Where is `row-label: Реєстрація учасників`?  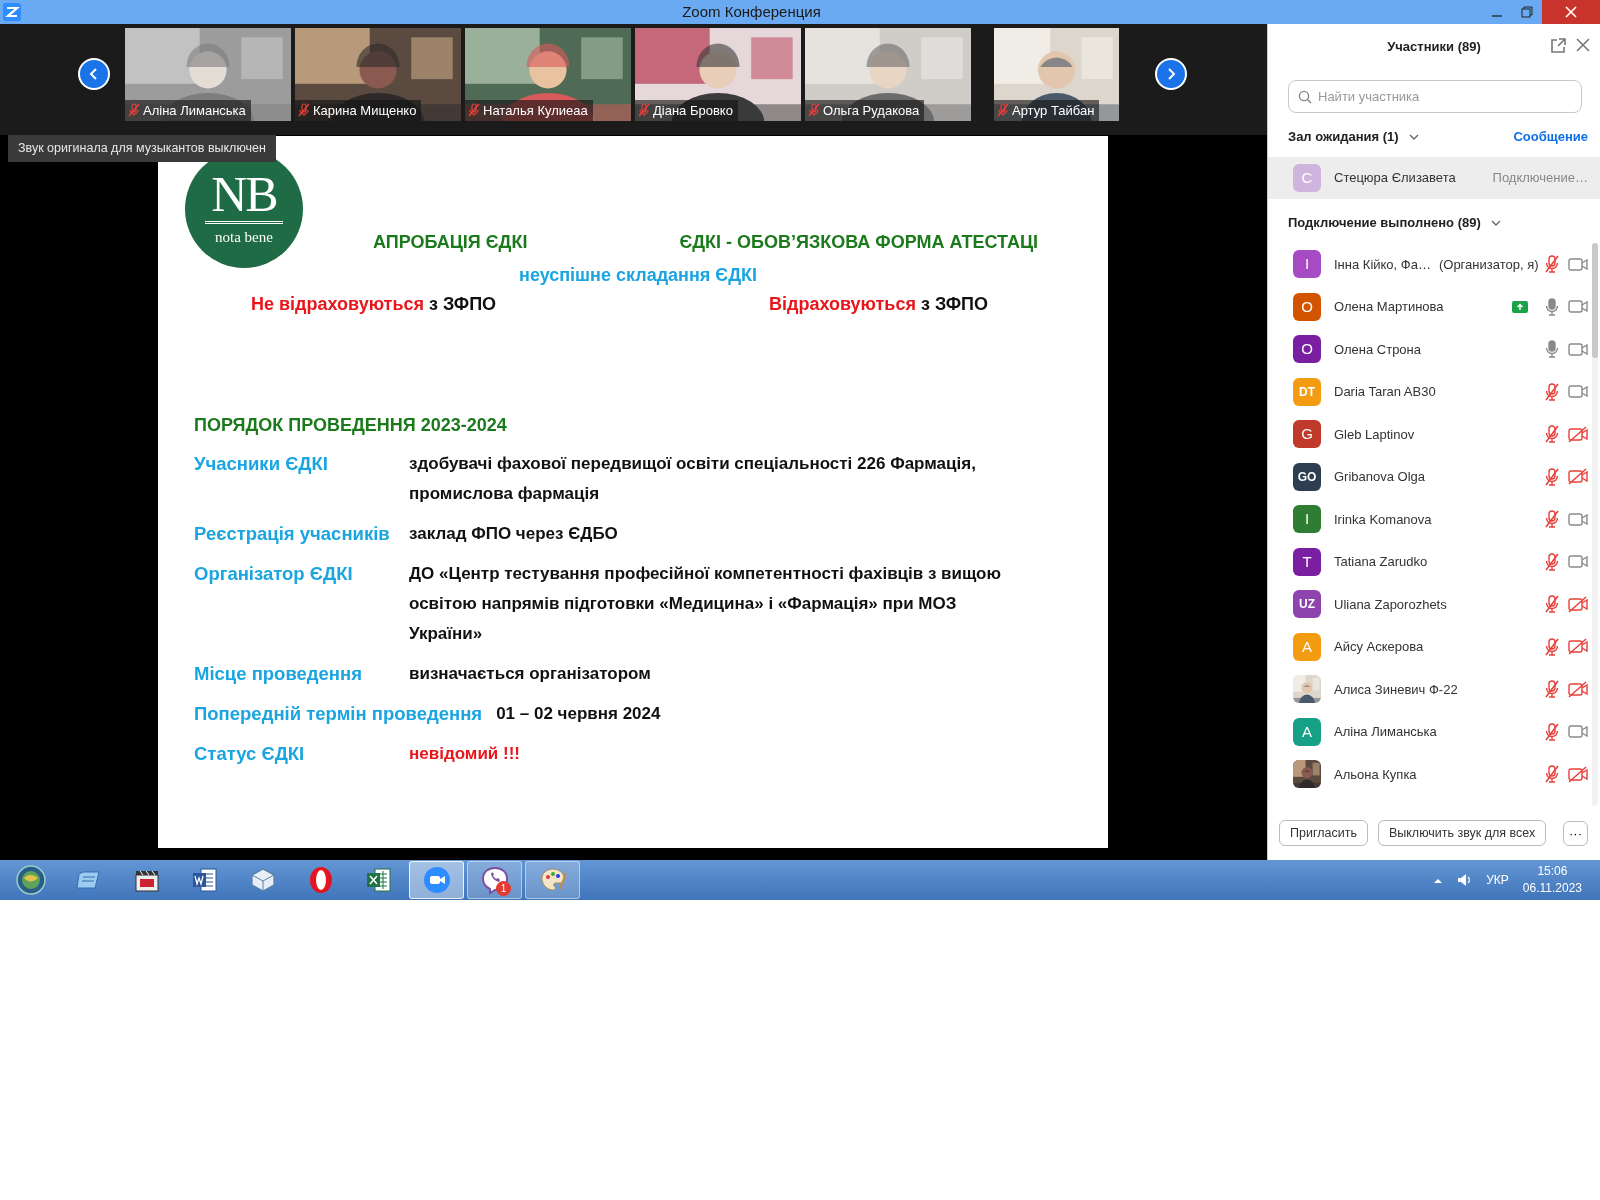
row-label: Реєстрація учасників is located at coordinates (292, 534).